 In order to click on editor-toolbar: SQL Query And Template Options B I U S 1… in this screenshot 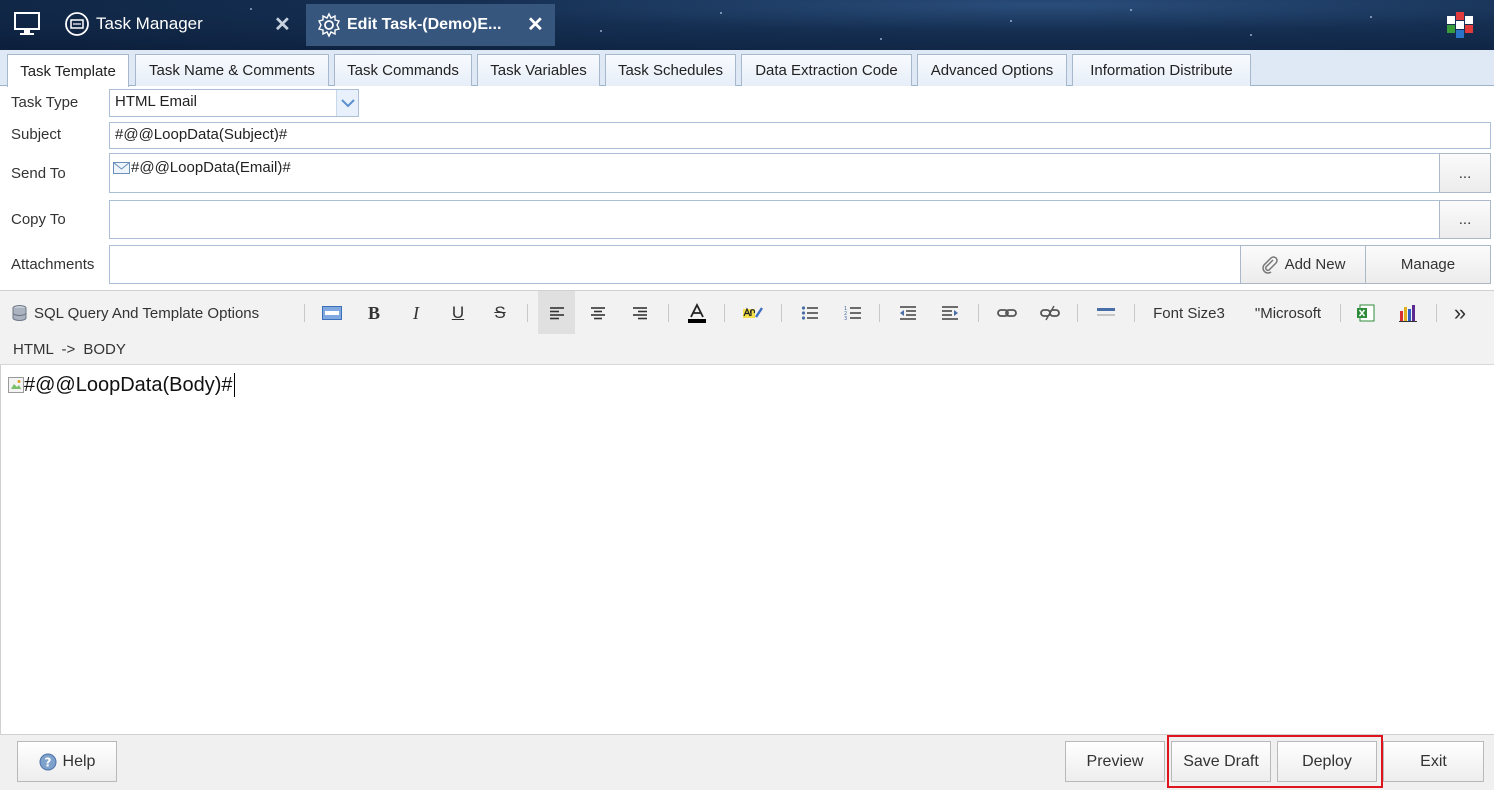, I will do `click(747, 312)`.